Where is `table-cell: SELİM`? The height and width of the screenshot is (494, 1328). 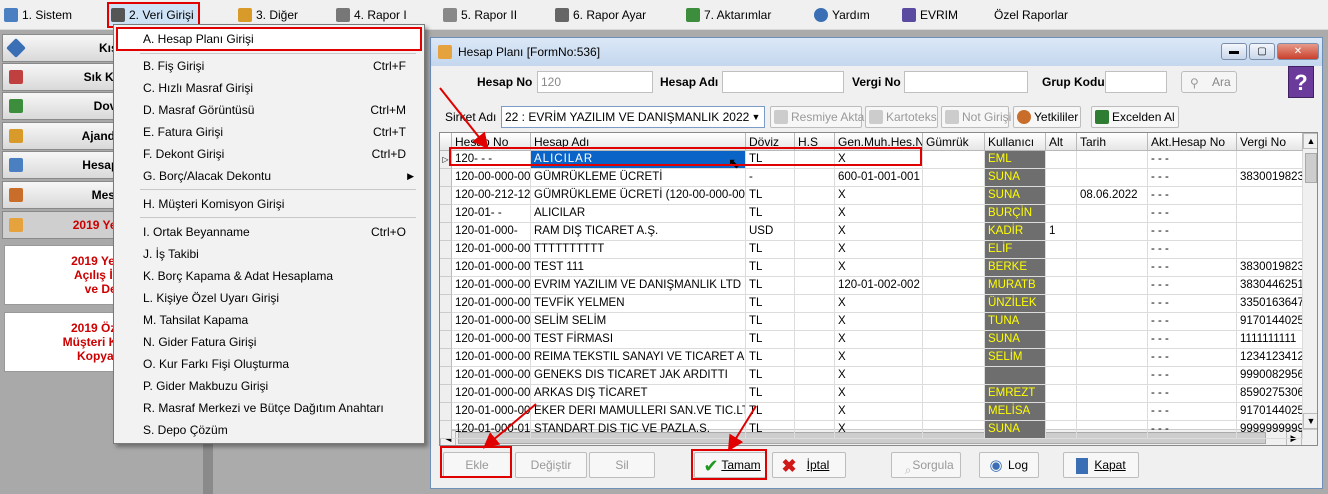 table-cell: SELİM is located at coordinates (1015, 358).